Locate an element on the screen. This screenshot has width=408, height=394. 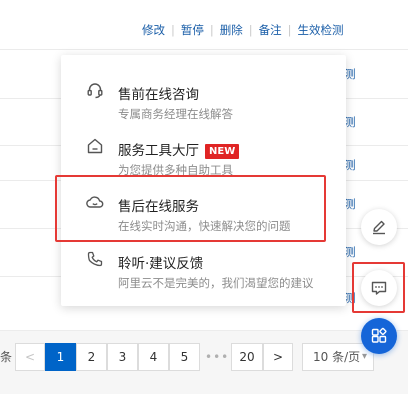
menu-item-title: 服务工具大厅 NEW is located at coordinates (179, 149).